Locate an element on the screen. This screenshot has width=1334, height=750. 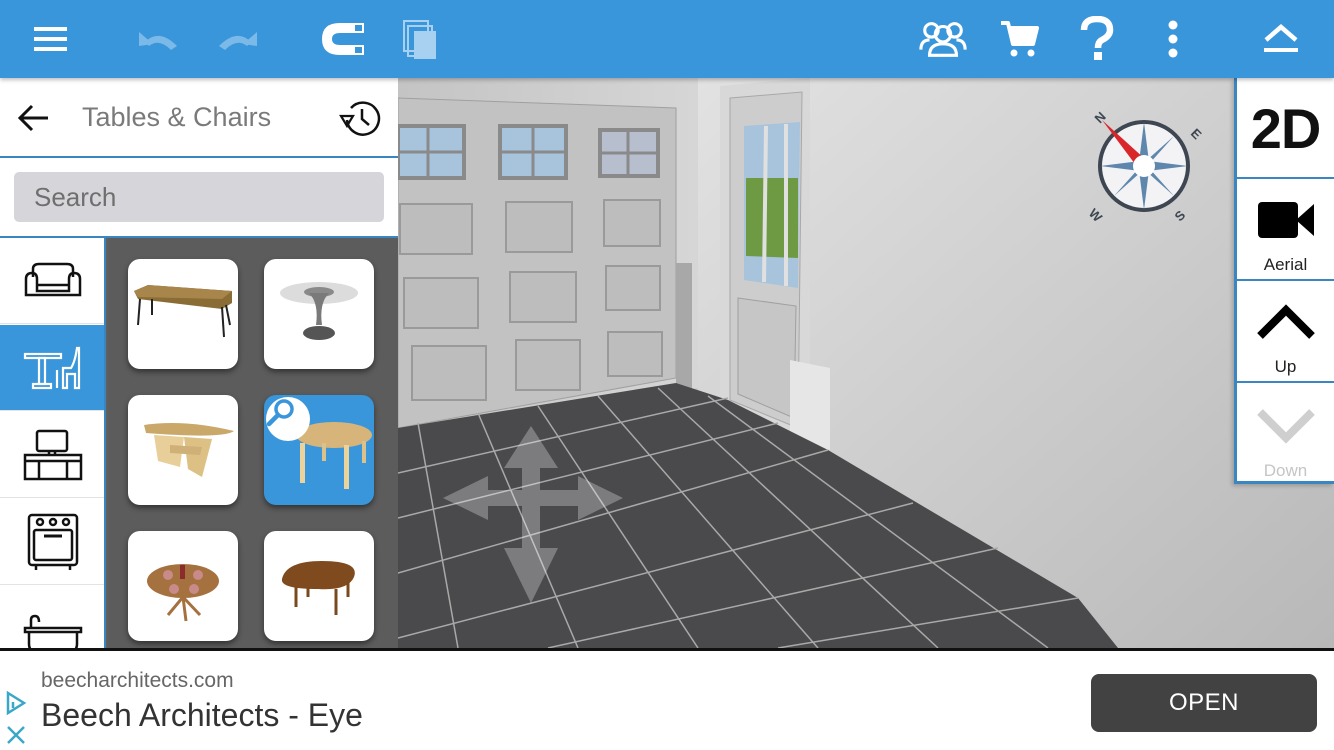
oven-icon is located at coordinates (53, 541).